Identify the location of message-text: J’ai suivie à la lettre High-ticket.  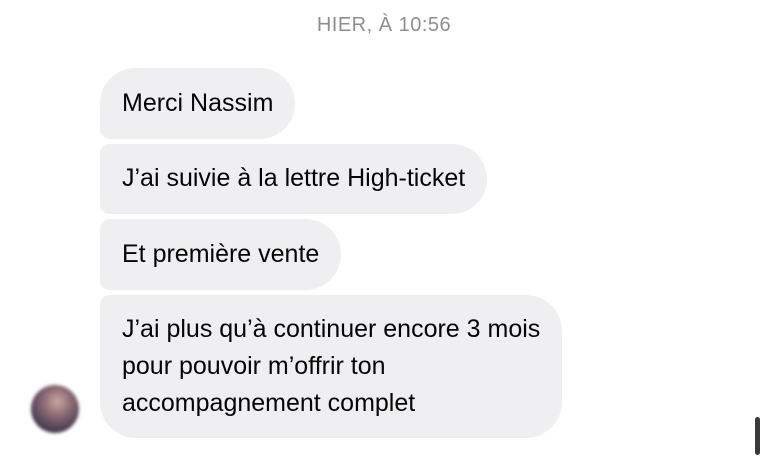
(294, 178).